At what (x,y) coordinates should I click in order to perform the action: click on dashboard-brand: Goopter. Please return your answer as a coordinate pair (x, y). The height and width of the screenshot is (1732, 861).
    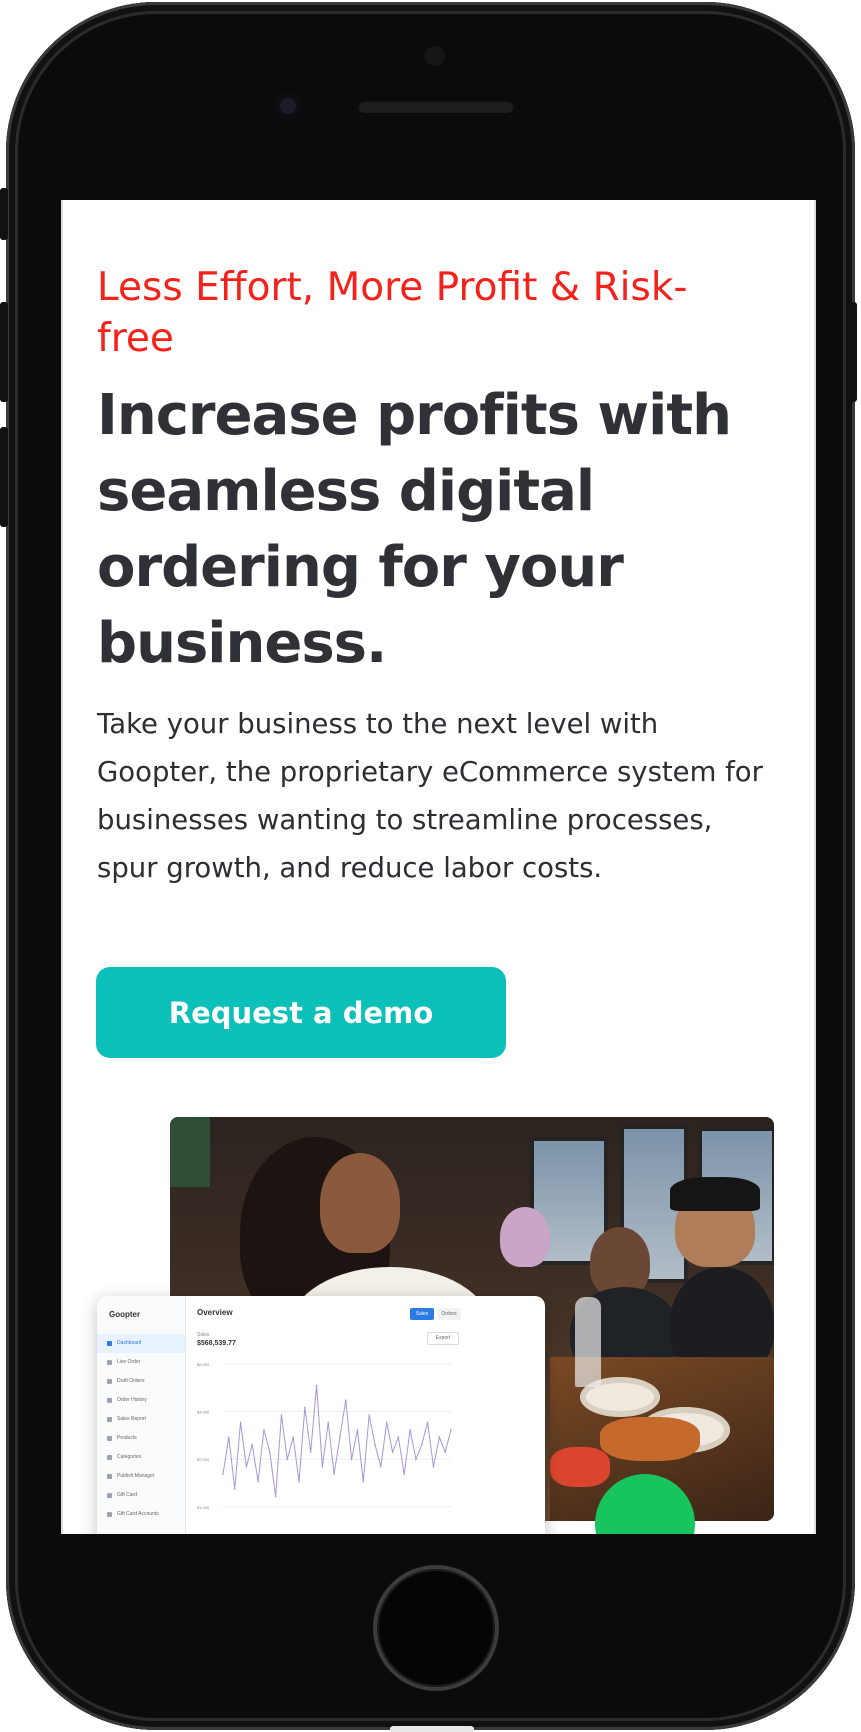
    Looking at the image, I should click on (125, 1314).